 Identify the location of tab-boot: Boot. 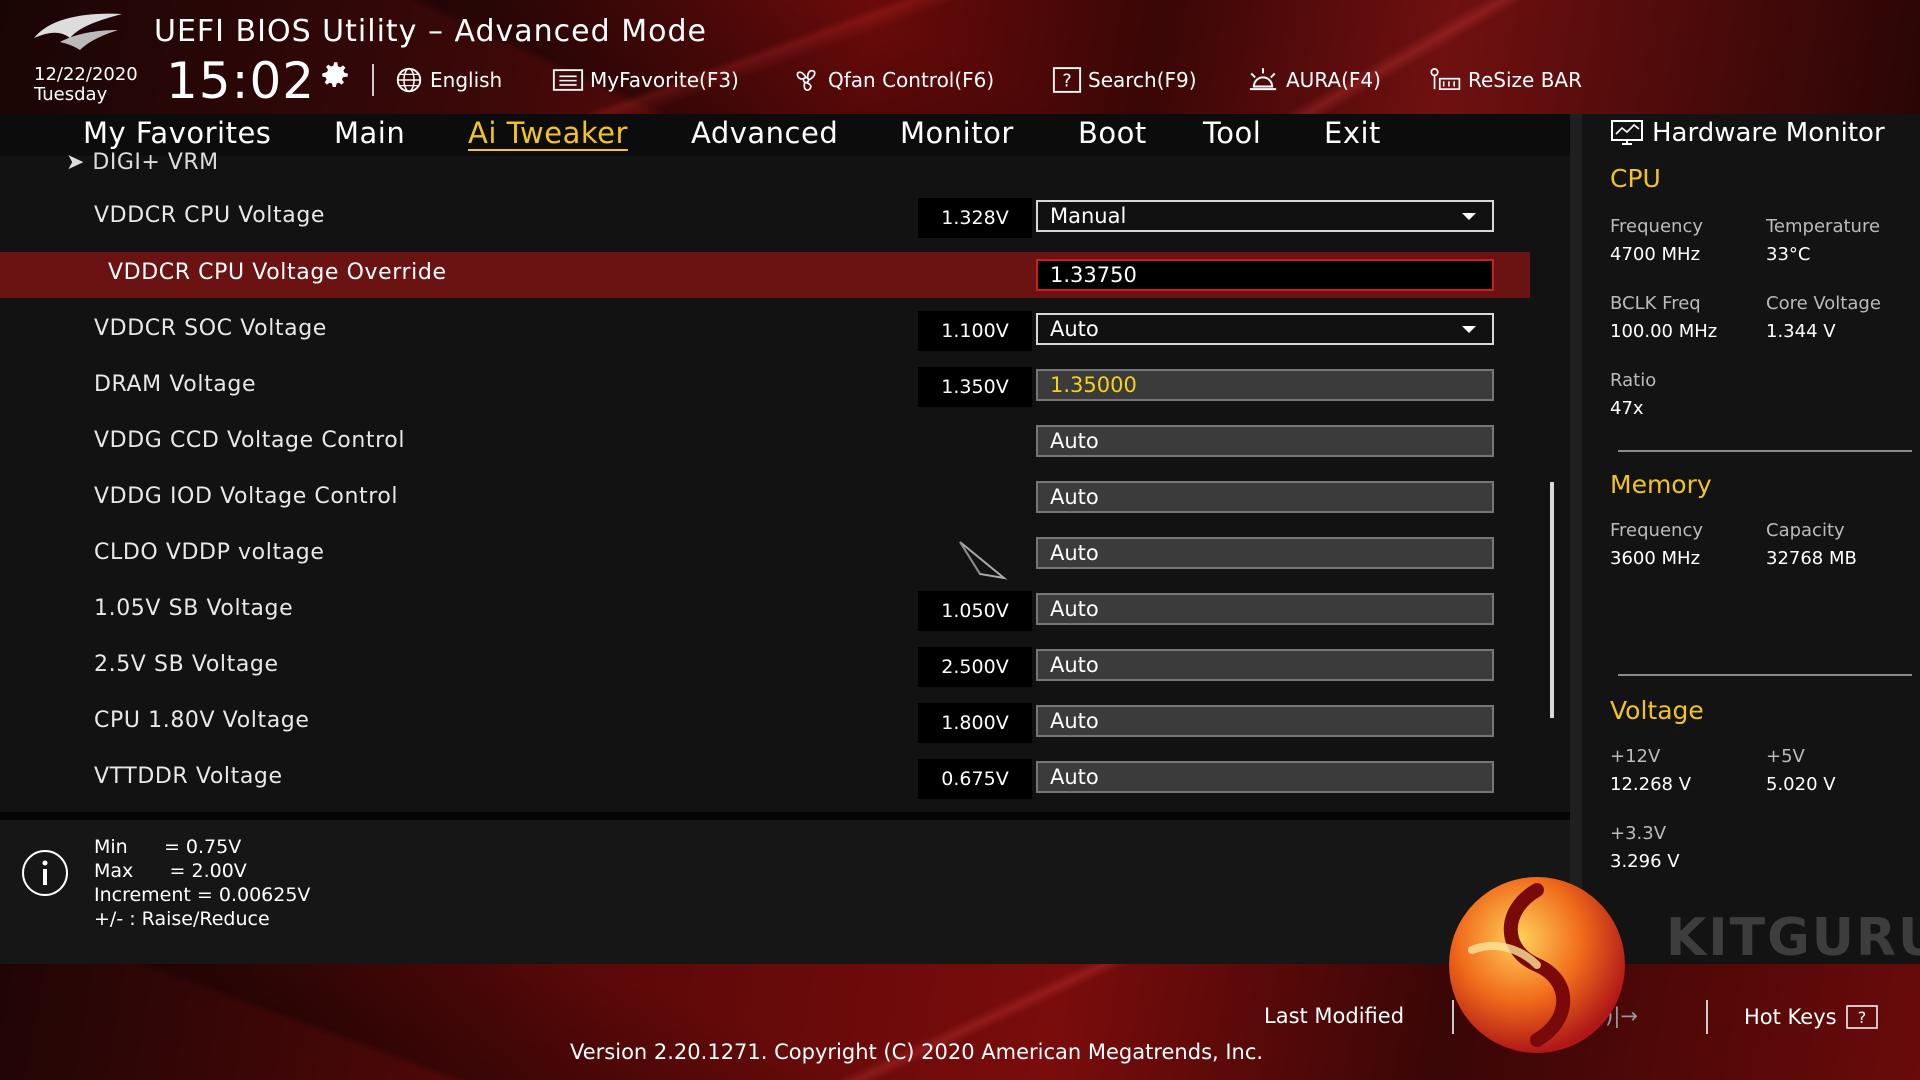
(1112, 133).